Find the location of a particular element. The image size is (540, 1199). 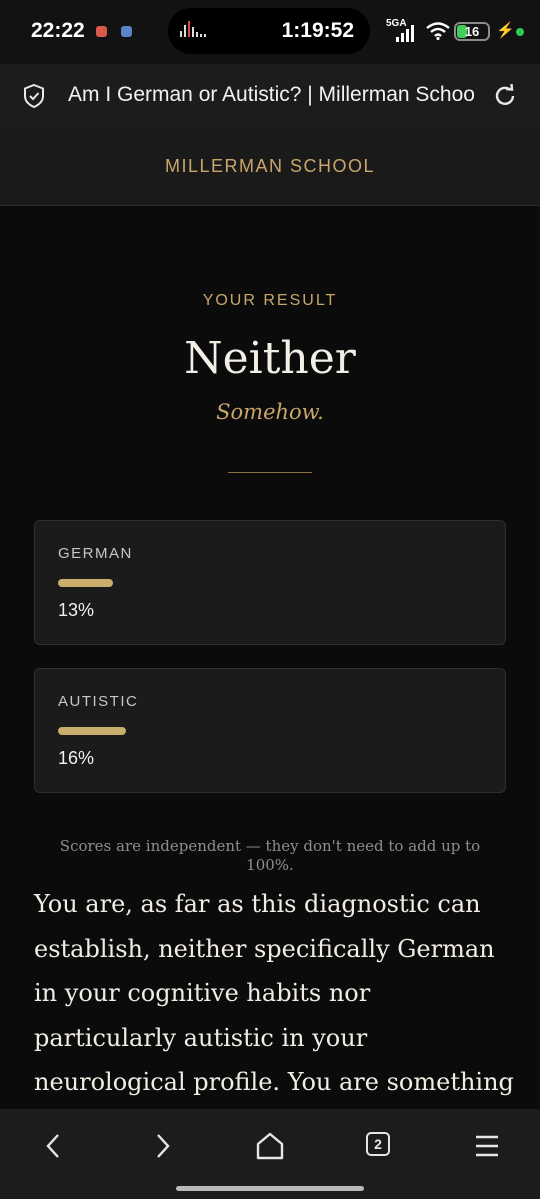

site-header: MILLERMAN SCHOOL is located at coordinates (270, 166).